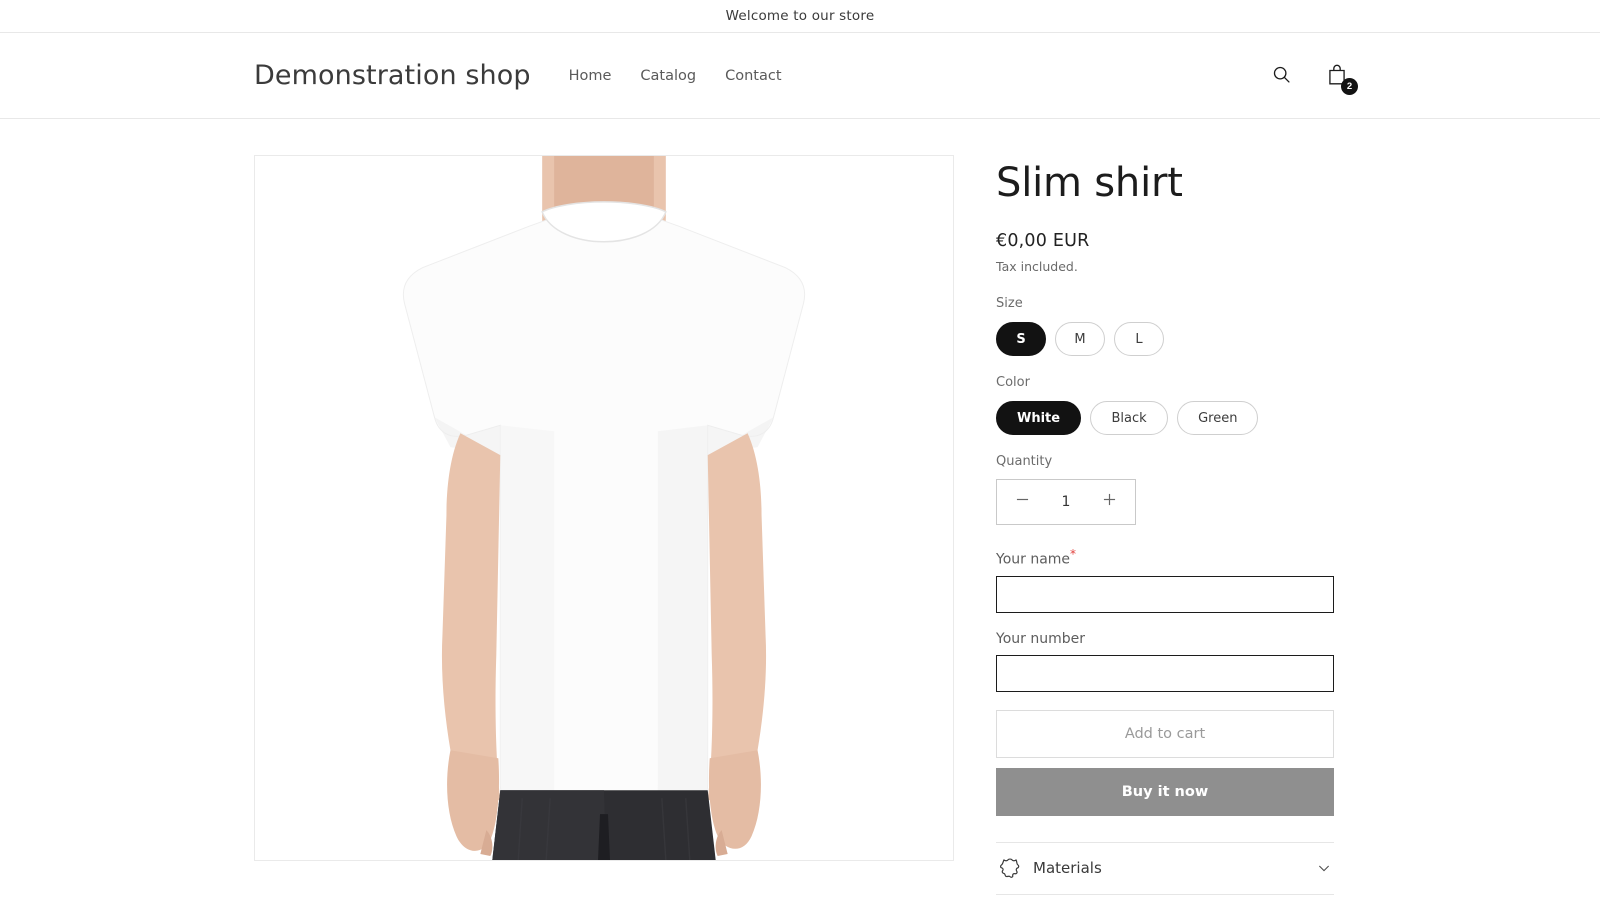 Image resolution: width=1600 pixels, height=900 pixels. What do you see at coordinates (1089, 183) in the screenshot?
I see `product-title: Slim shirt` at bounding box center [1089, 183].